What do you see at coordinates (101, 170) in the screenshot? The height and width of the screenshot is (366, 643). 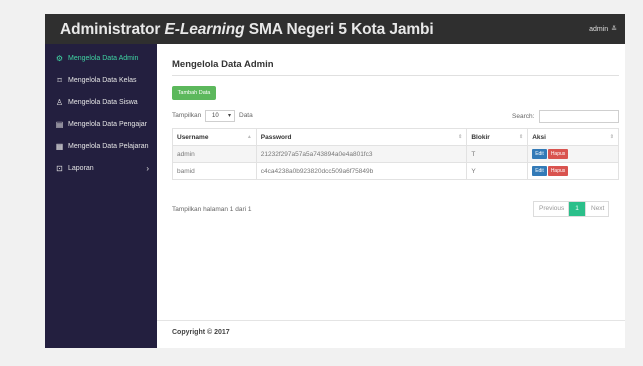 I see `sidebar-item-laporan: ⊡ Laporan ›` at bounding box center [101, 170].